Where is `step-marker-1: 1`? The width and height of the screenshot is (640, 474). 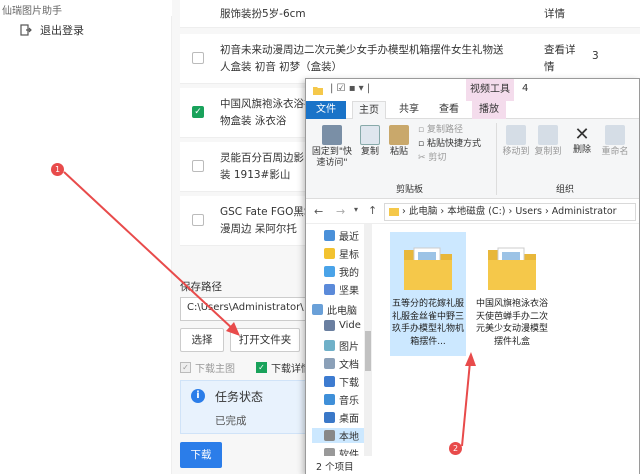 step-marker-1: 1 is located at coordinates (57, 169).